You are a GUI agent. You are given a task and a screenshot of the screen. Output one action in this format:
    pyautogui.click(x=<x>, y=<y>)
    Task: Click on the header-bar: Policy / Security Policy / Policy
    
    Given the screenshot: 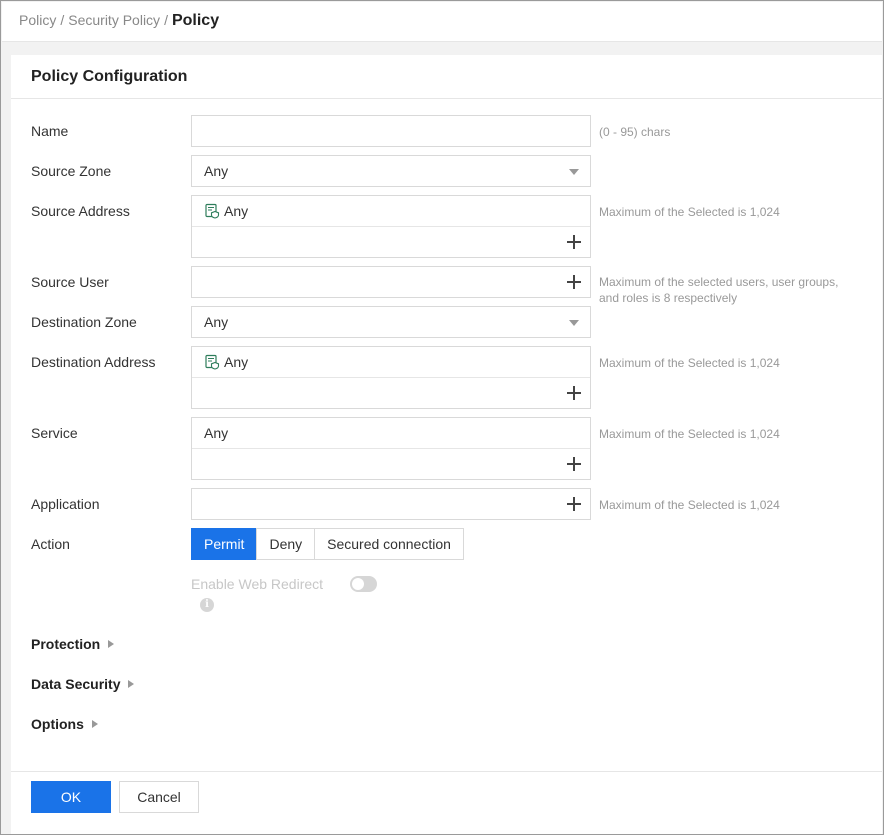 What is the action you would take?
    pyautogui.click(x=442, y=22)
    